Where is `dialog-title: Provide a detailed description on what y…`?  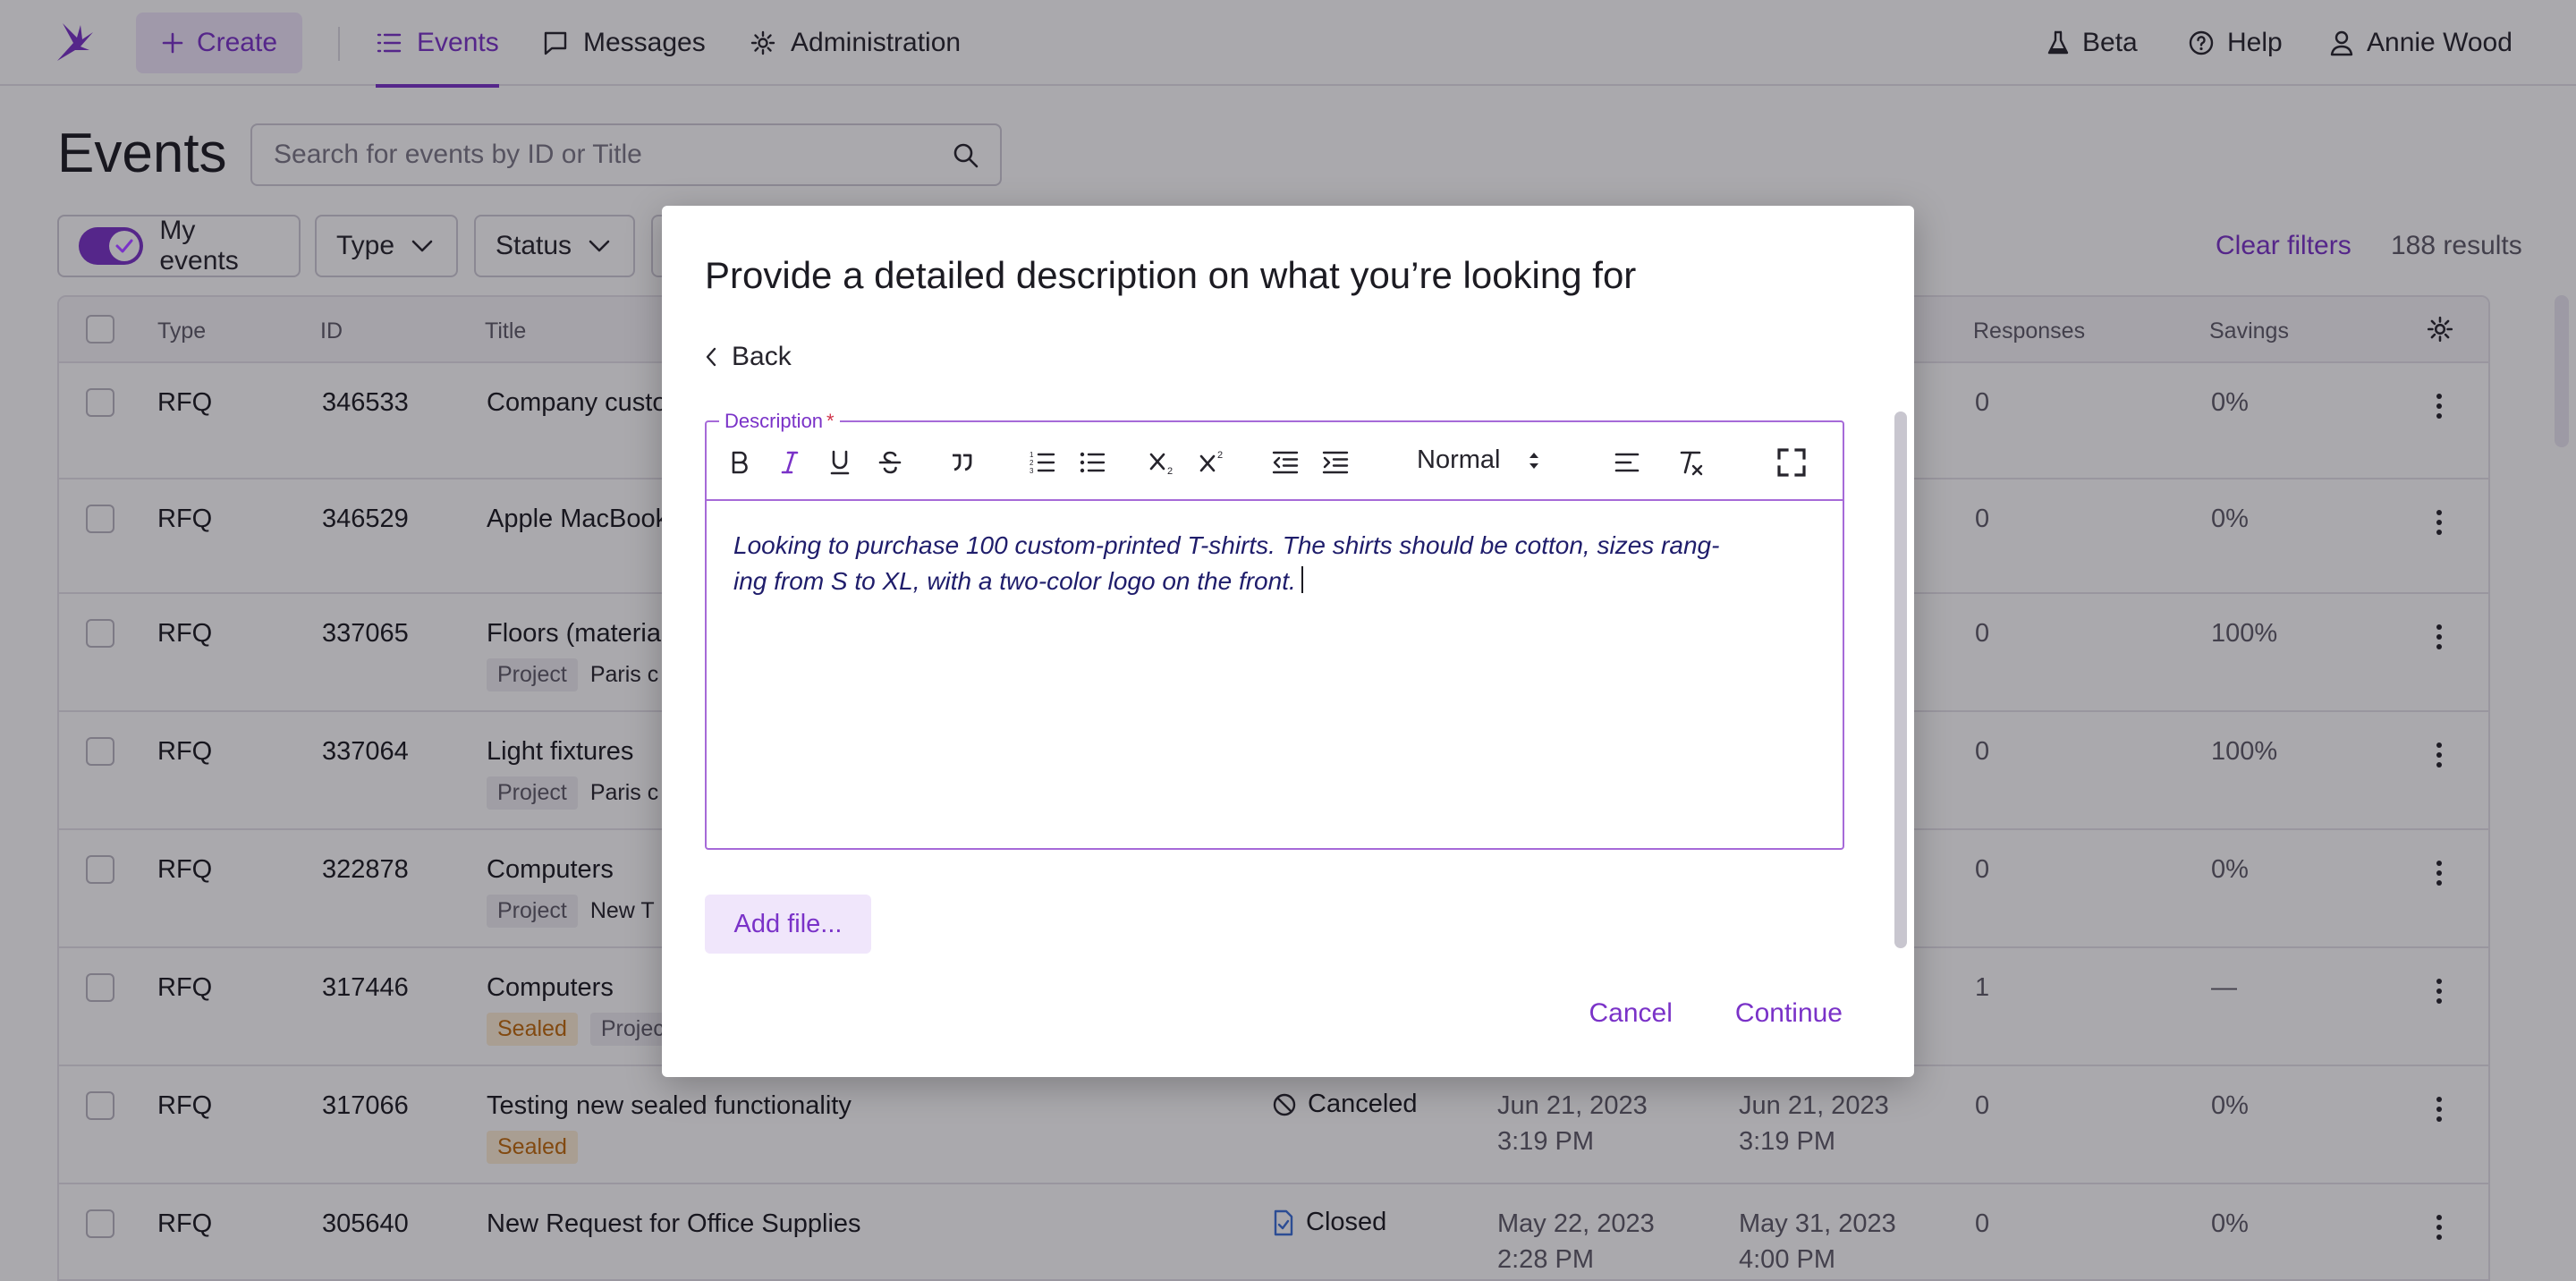
dialog-title: Provide a detailed description on what y… is located at coordinates (1171, 275).